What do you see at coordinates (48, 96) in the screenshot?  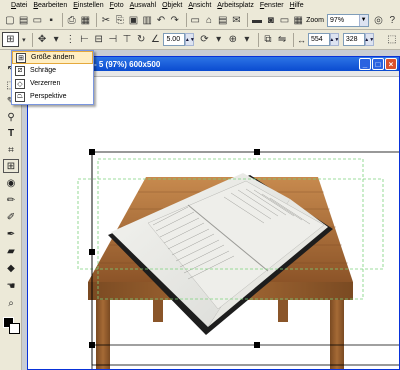 I see `menu-item-label: Perspektive` at bounding box center [48, 96].